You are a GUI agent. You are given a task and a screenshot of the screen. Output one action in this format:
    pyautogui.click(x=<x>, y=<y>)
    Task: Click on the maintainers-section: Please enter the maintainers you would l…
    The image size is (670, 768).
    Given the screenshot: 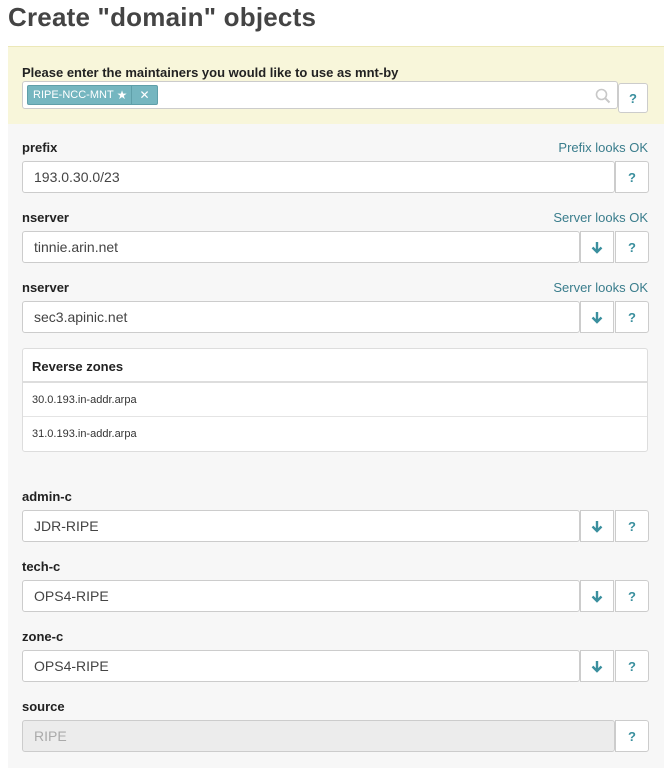 What is the action you would take?
    pyautogui.click(x=336, y=85)
    